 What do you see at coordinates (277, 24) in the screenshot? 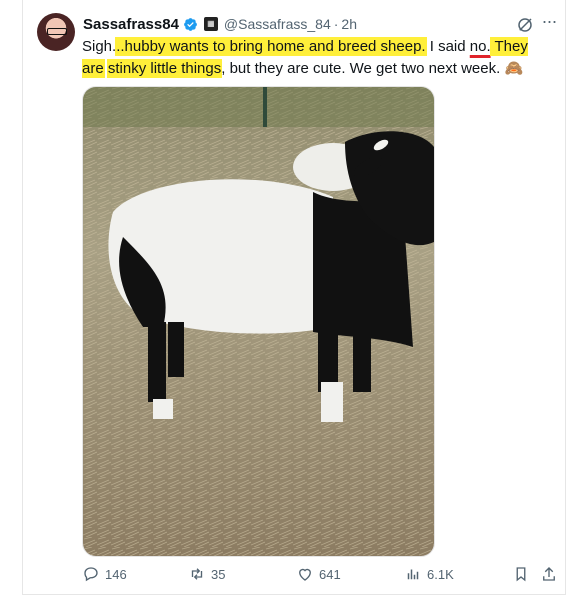
I see `author-handle: @Sassafrass_84` at bounding box center [277, 24].